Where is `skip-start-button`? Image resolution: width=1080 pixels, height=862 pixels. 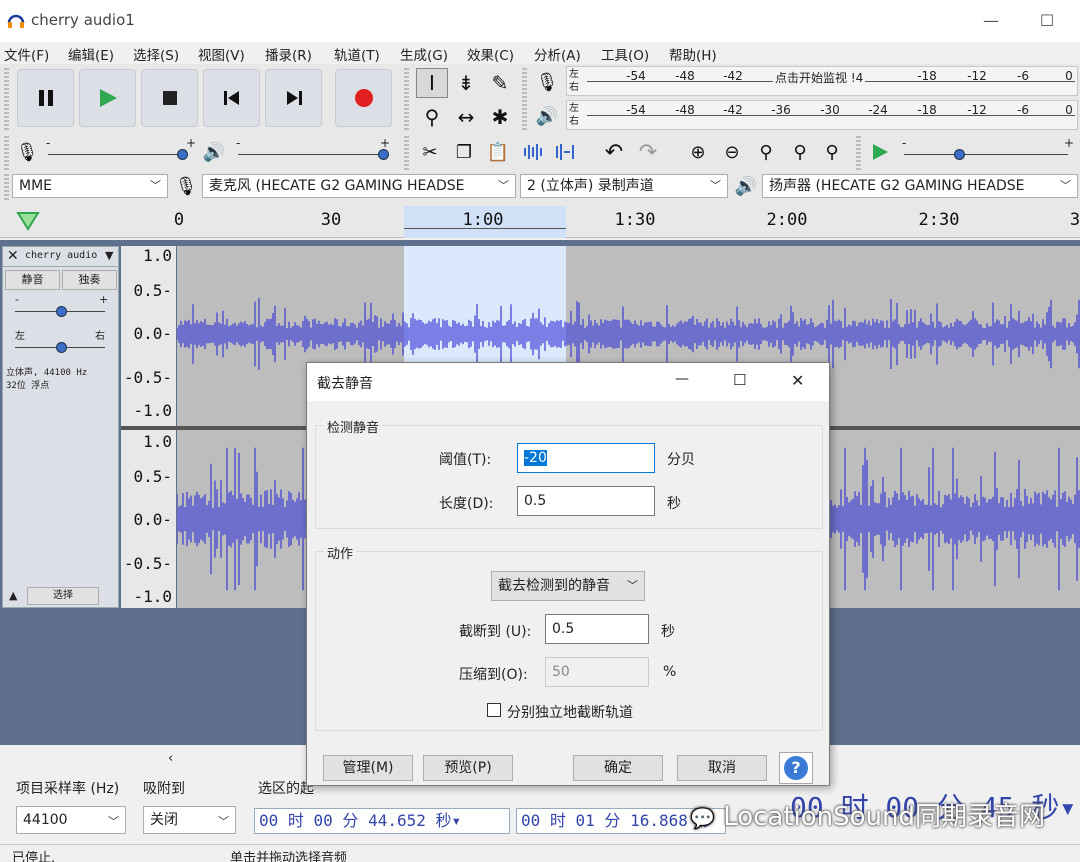
skip-start-button is located at coordinates (231, 98).